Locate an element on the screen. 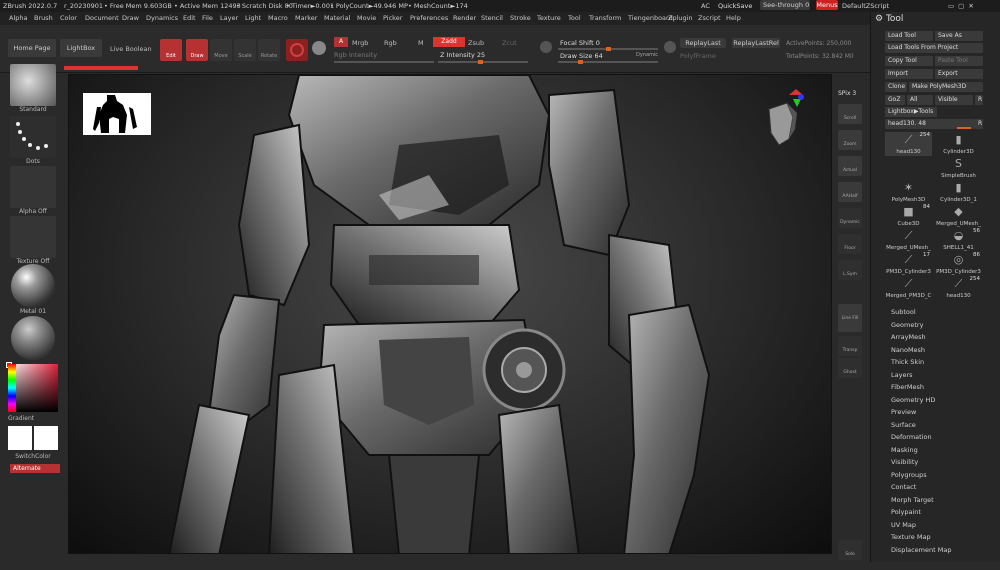  zcut-toggle: Zcut is located at coordinates (509, 43).